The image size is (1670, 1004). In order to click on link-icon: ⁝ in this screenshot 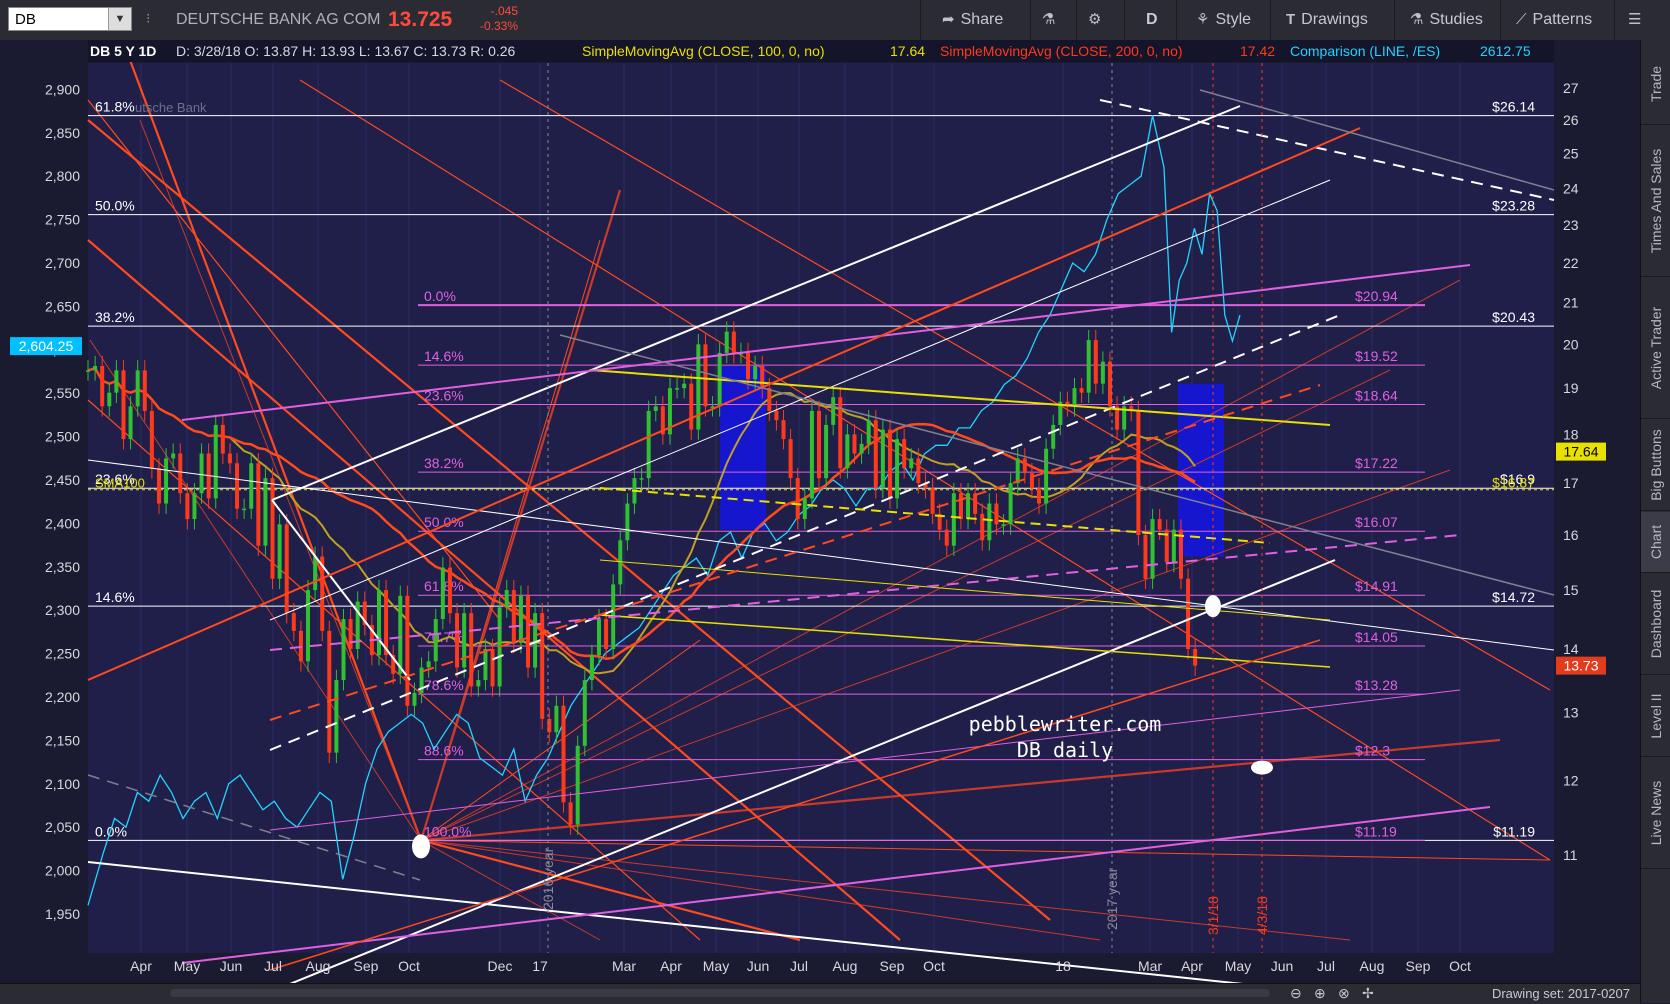, I will do `click(148, 18)`.